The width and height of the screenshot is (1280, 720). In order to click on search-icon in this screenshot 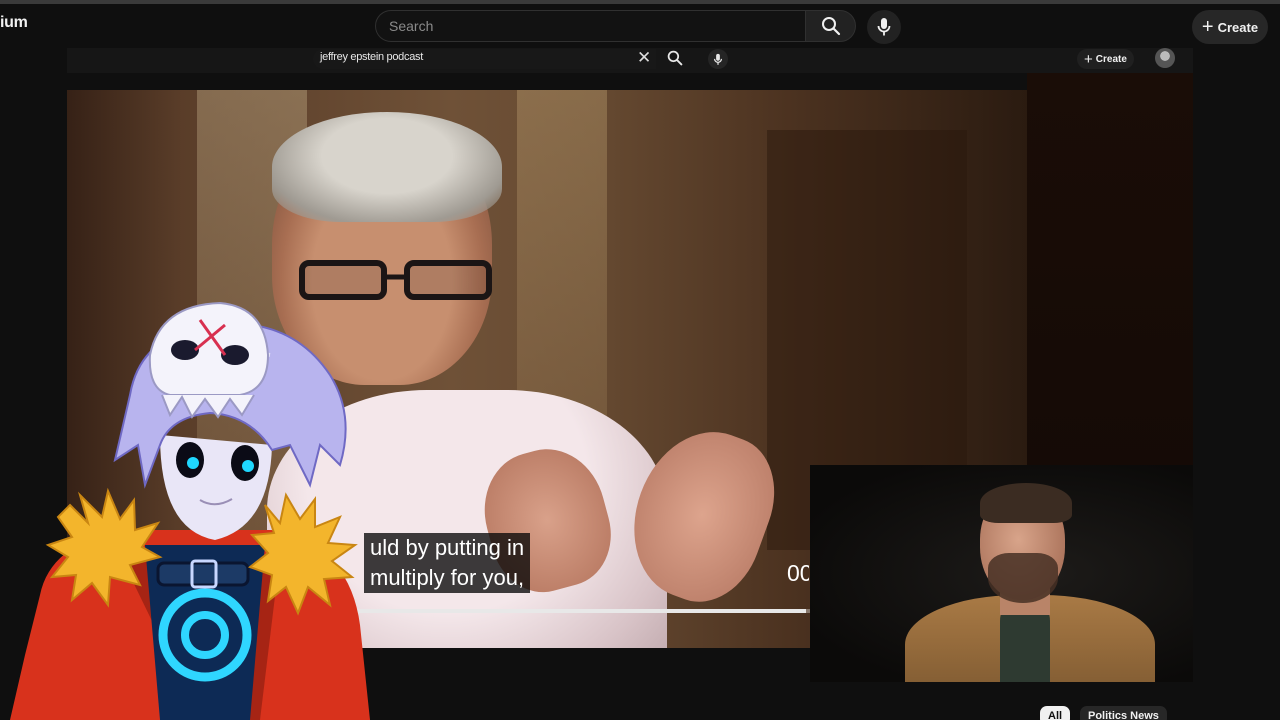, I will do `click(830, 26)`.